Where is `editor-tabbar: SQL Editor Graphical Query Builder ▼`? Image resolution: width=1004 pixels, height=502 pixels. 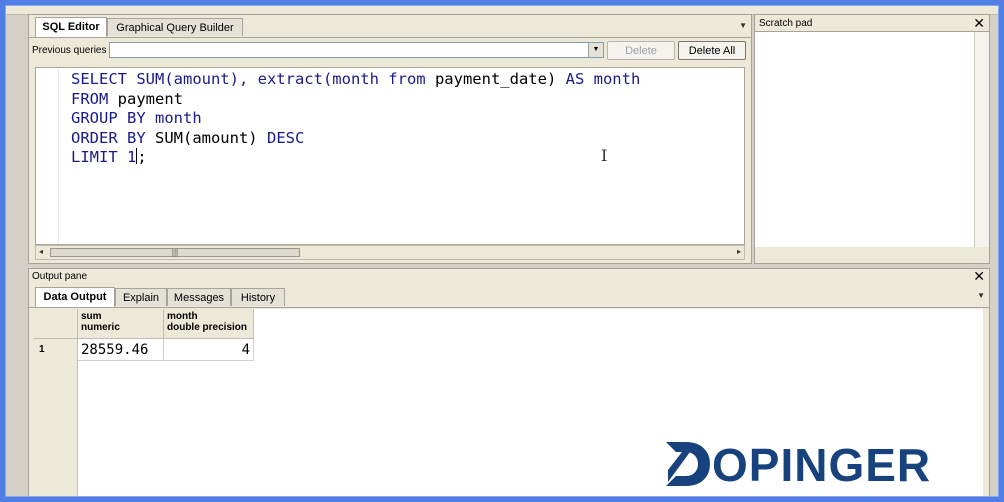
editor-tabbar: SQL Editor Graphical Query Builder ▼ is located at coordinates (390, 26).